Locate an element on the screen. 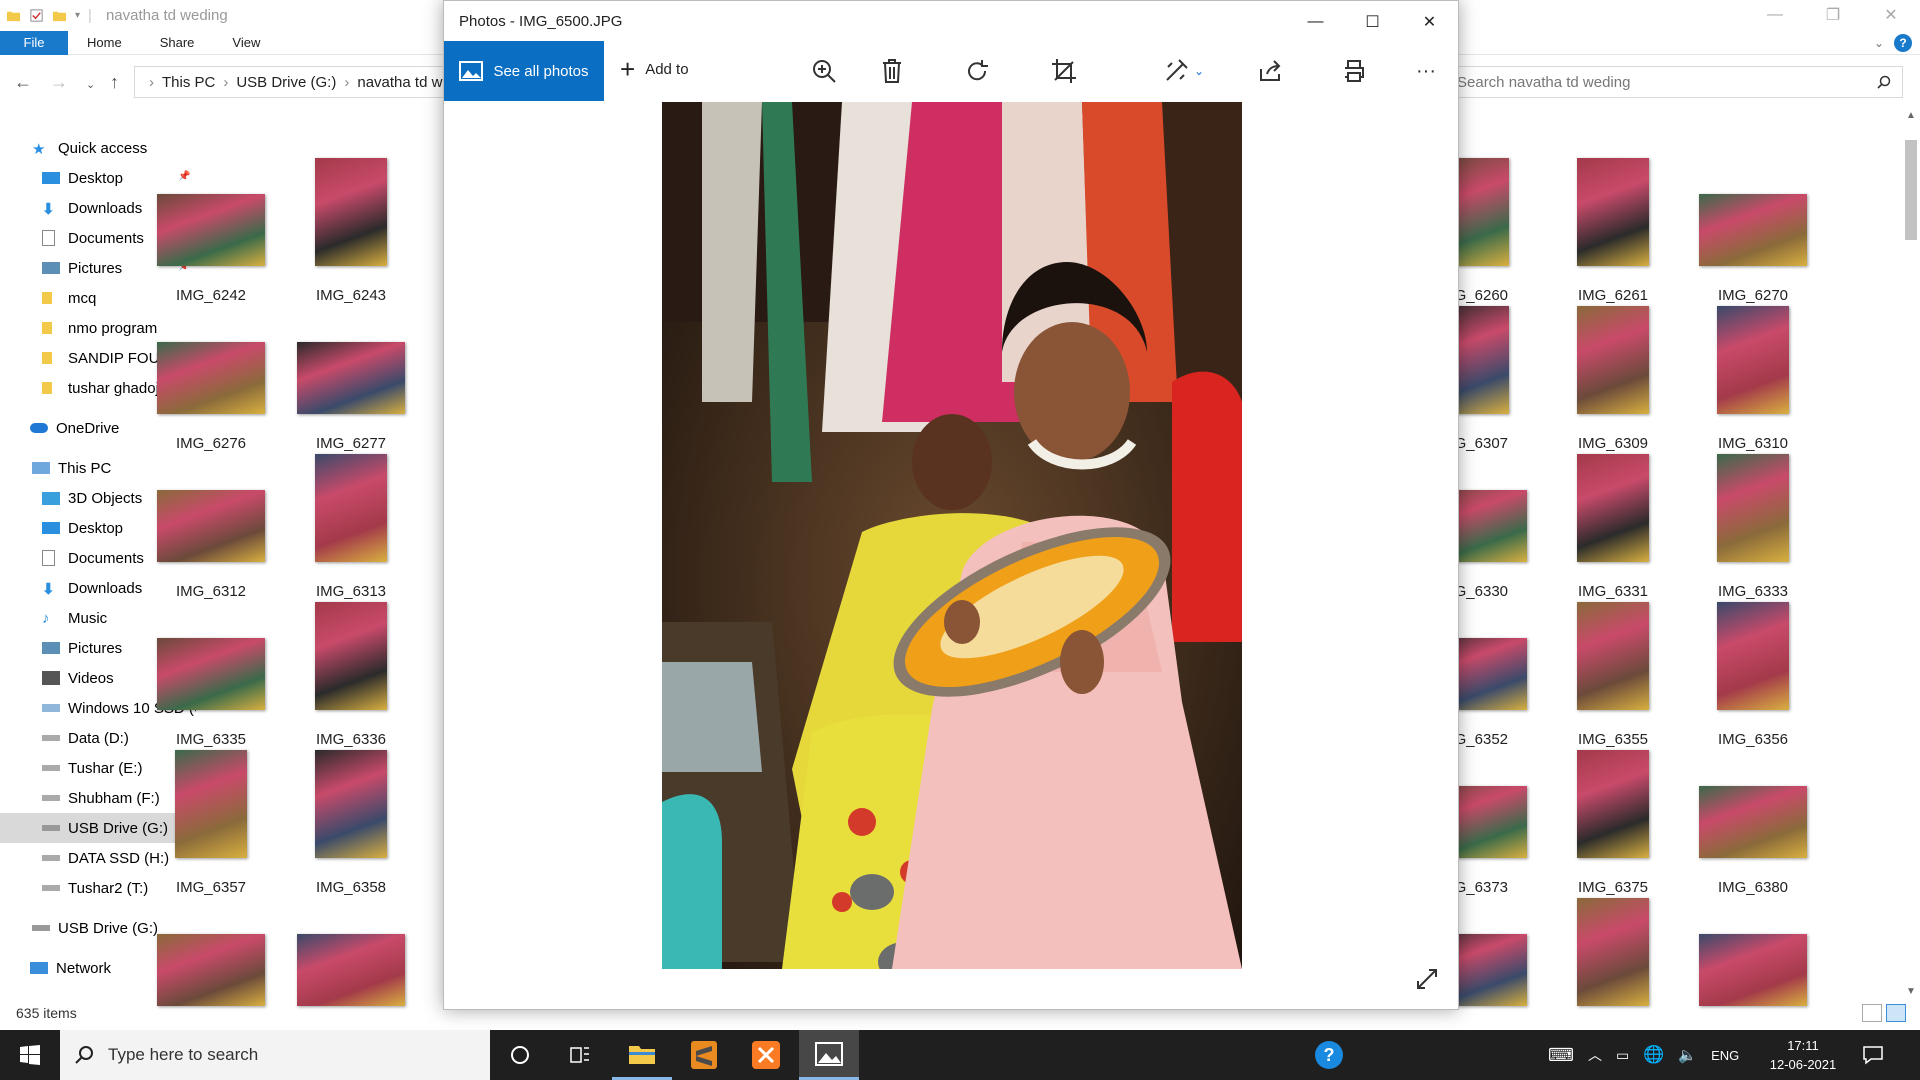  crop-icon is located at coordinates (1064, 71).